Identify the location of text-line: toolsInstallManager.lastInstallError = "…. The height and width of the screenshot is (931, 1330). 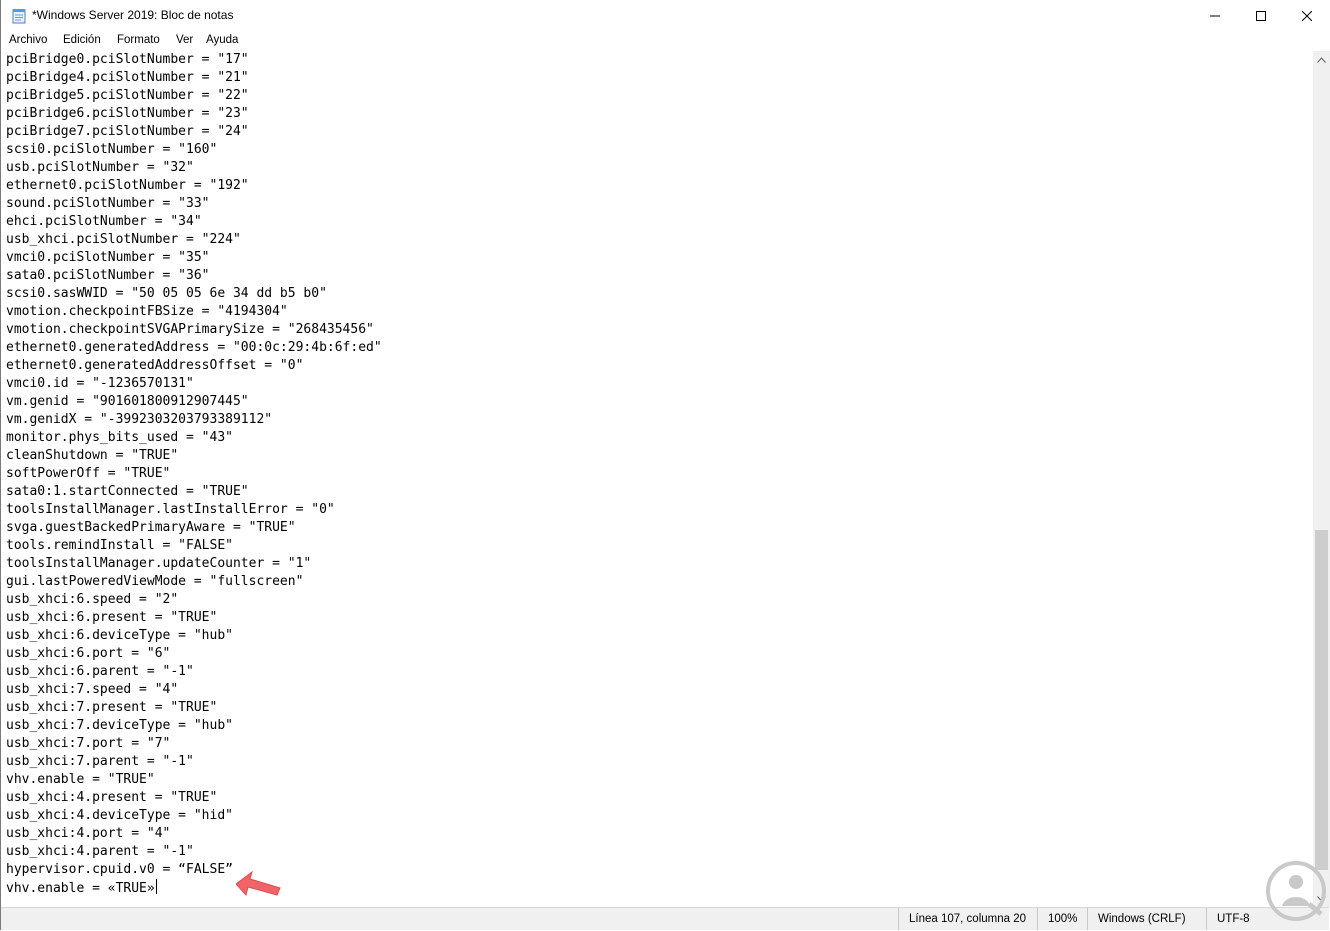
(170, 510).